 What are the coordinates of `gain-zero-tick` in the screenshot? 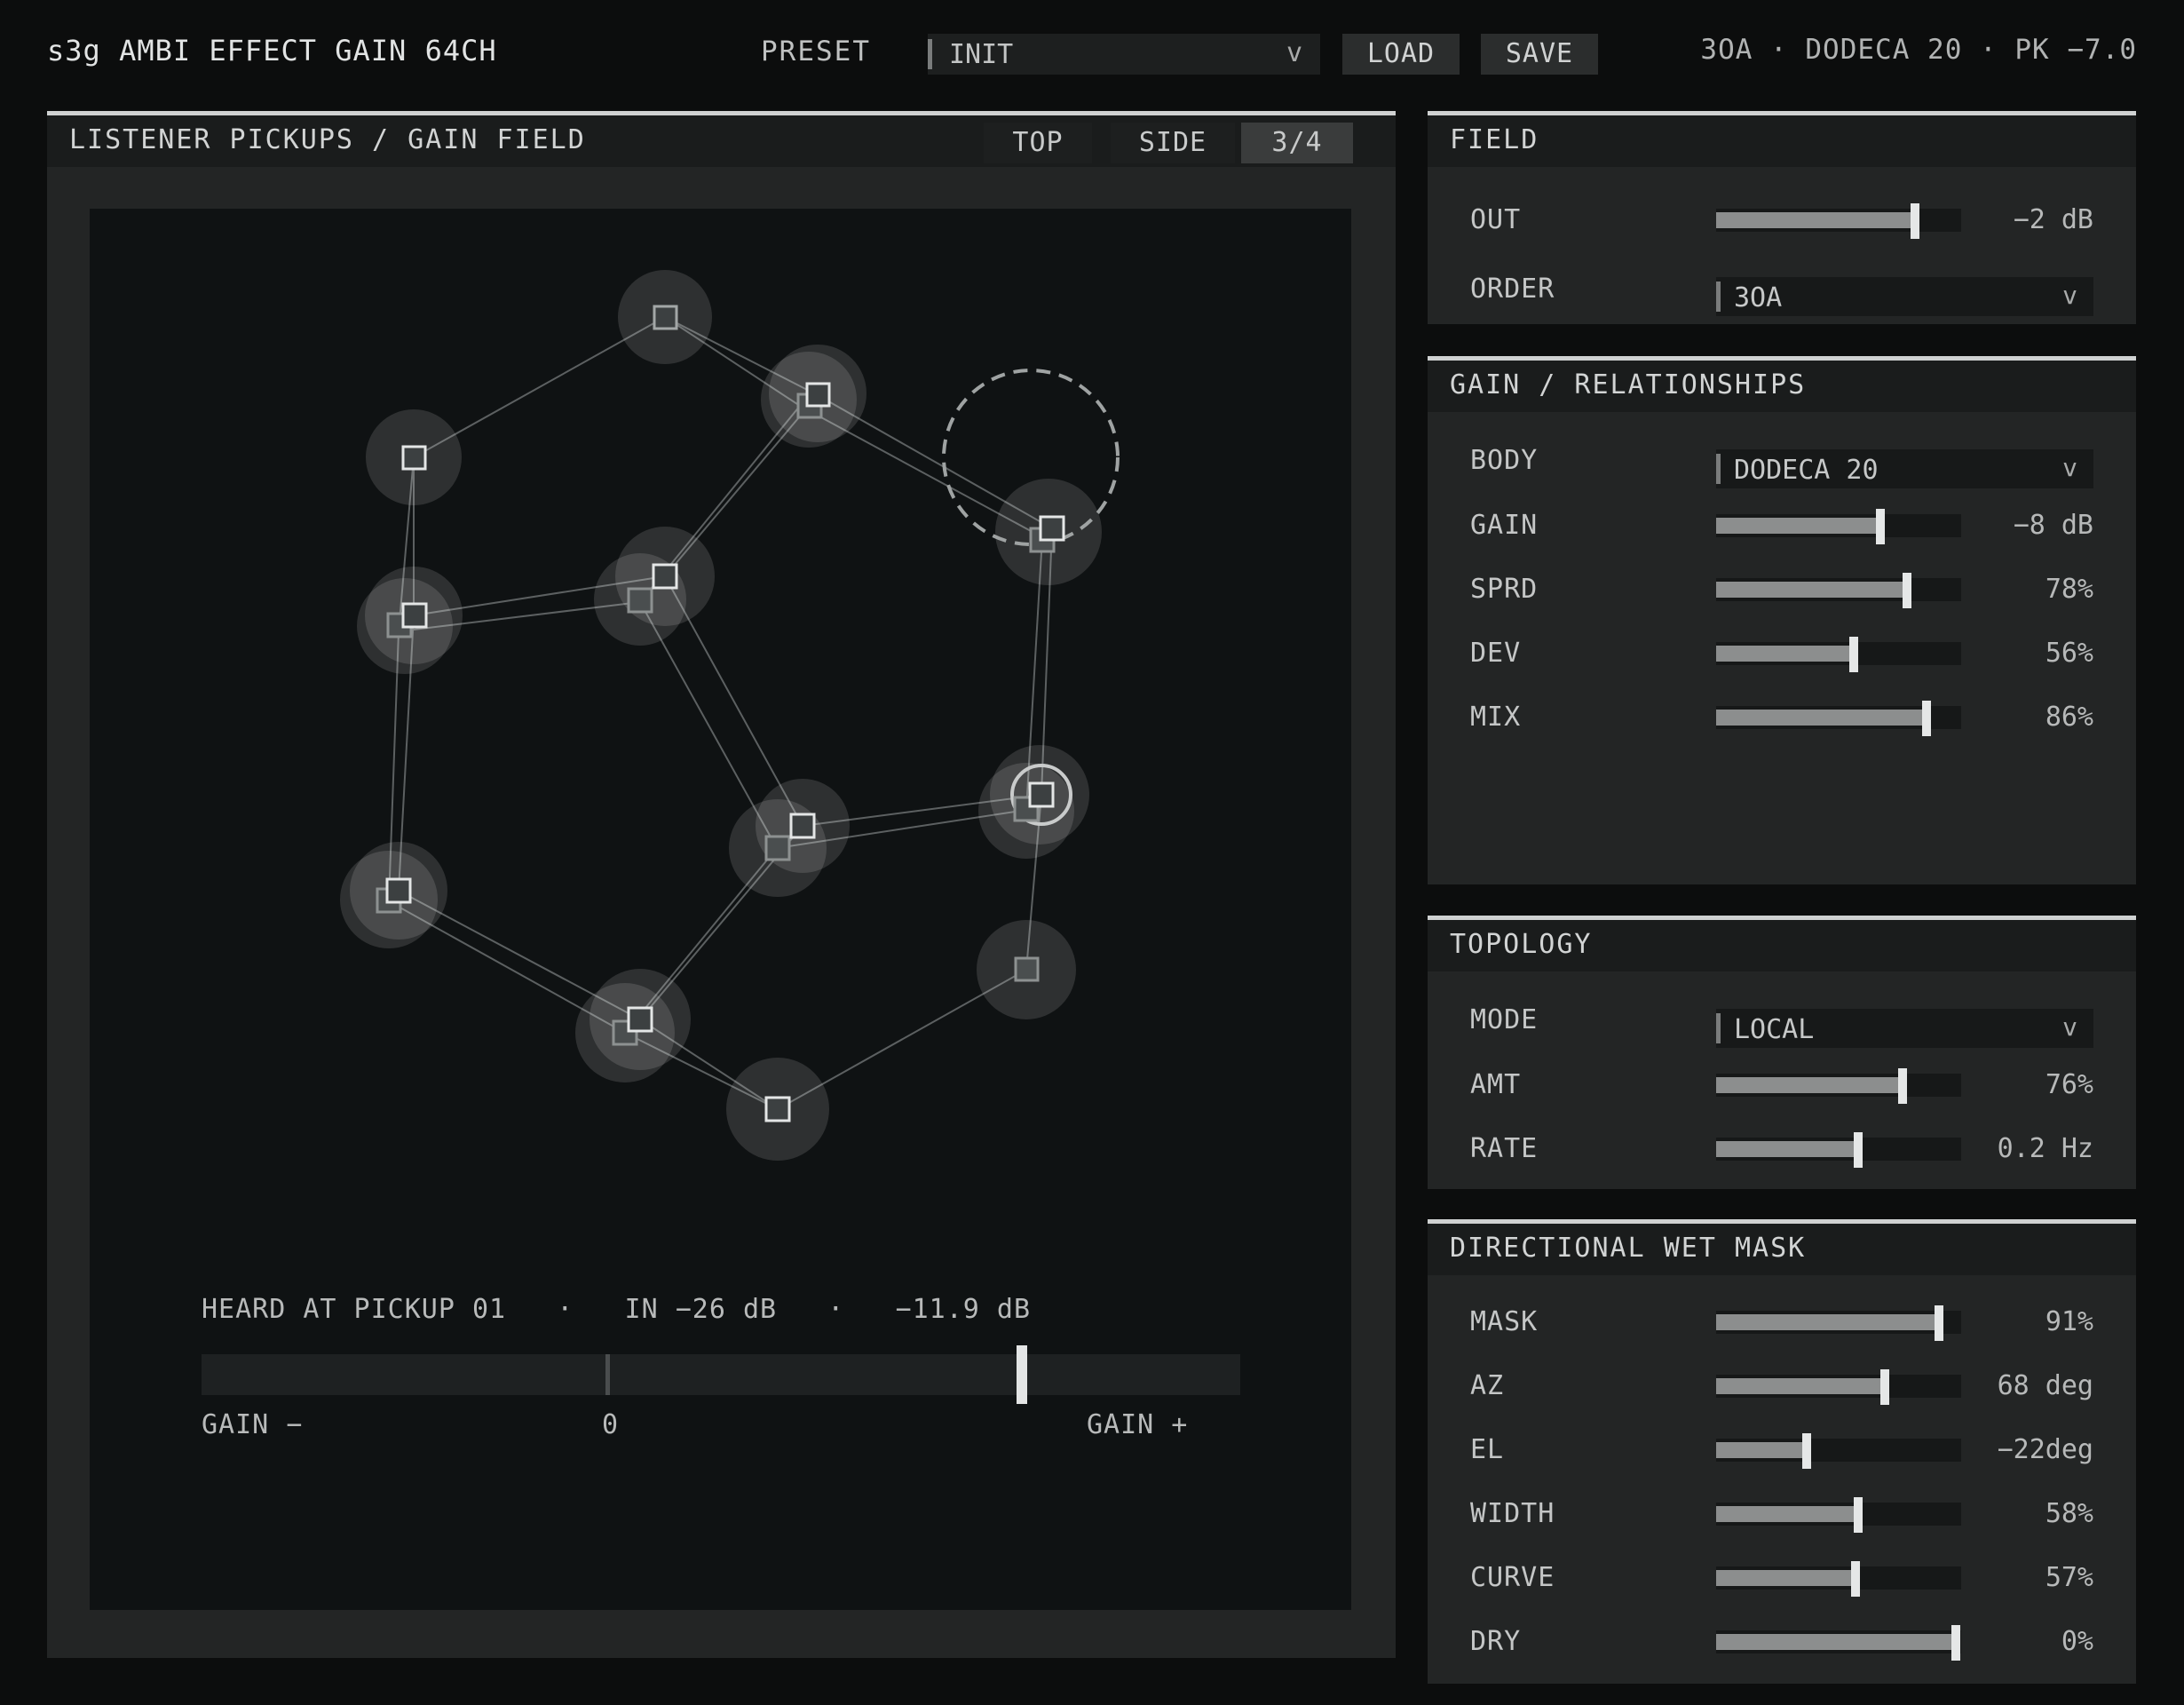 It's located at (607, 1375).